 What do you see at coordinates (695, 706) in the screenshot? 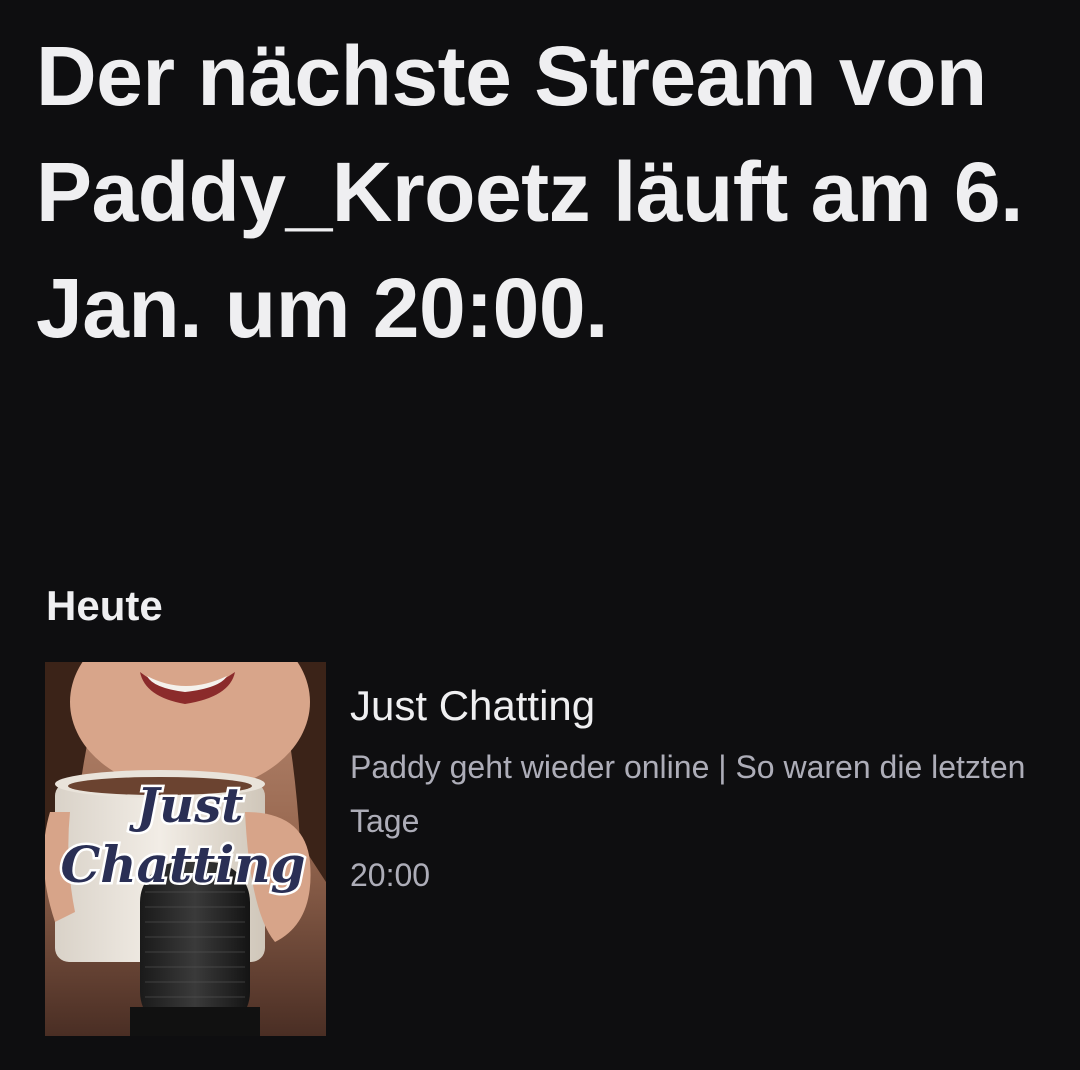
I see `category-name: Just Chatting` at bounding box center [695, 706].